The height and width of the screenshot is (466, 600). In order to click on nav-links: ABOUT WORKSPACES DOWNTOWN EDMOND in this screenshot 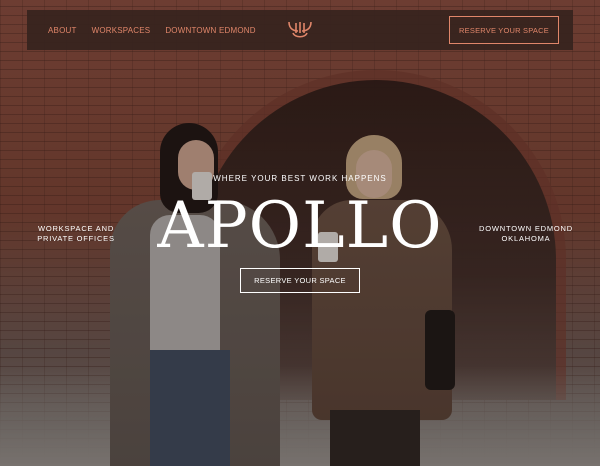, I will do `click(152, 30)`.